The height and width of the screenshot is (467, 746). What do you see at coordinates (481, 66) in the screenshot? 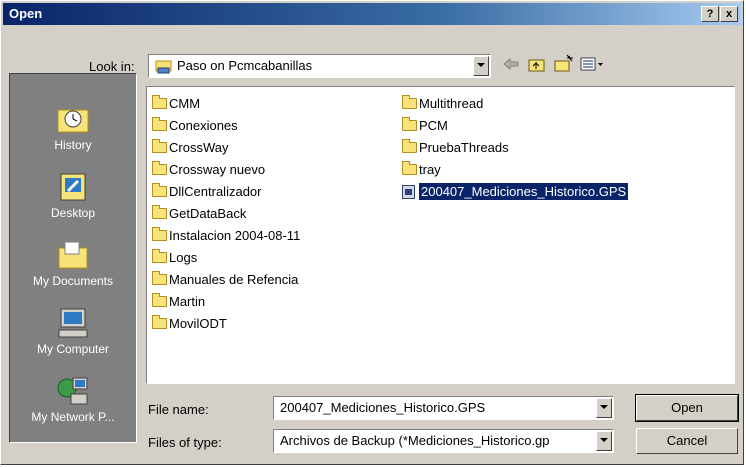
I see `look-in-dropdown-button` at bounding box center [481, 66].